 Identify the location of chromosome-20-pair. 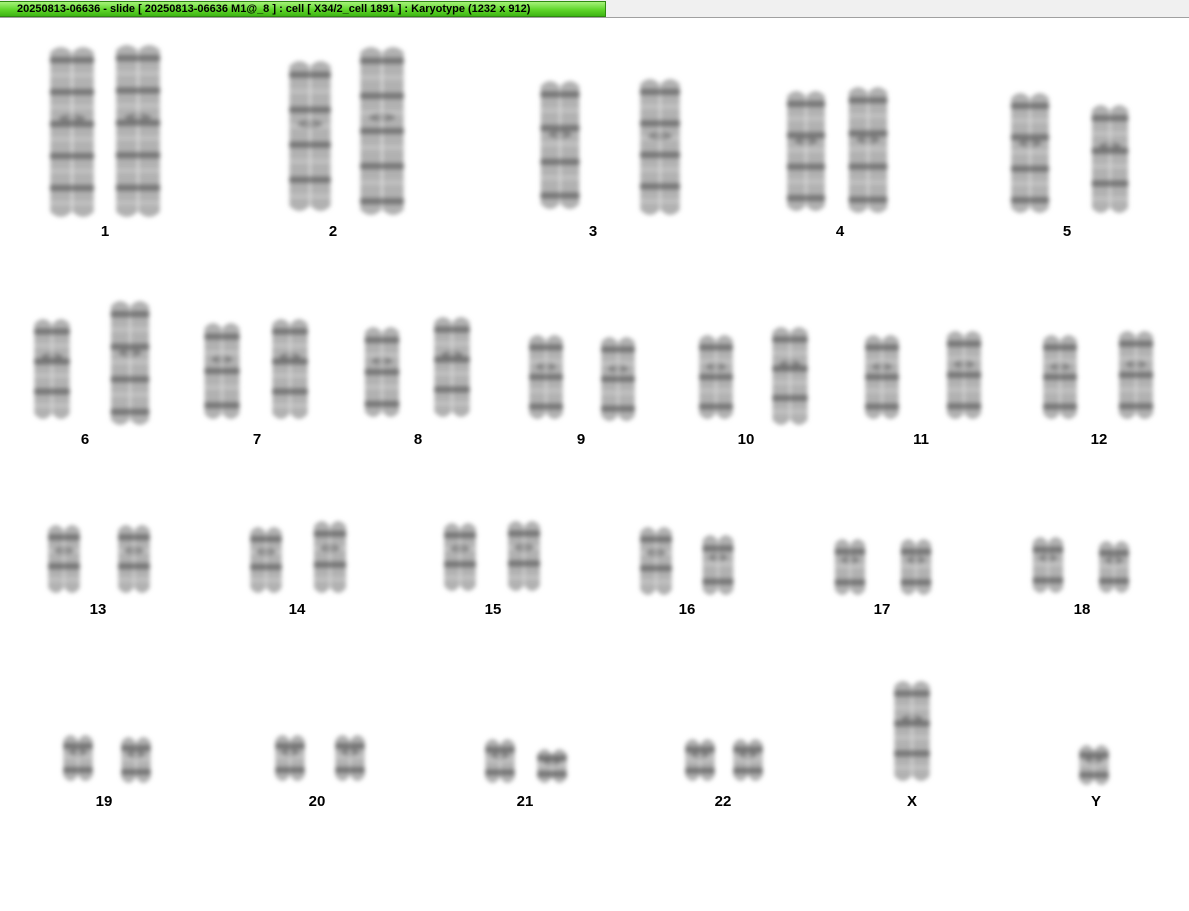
(320, 758).